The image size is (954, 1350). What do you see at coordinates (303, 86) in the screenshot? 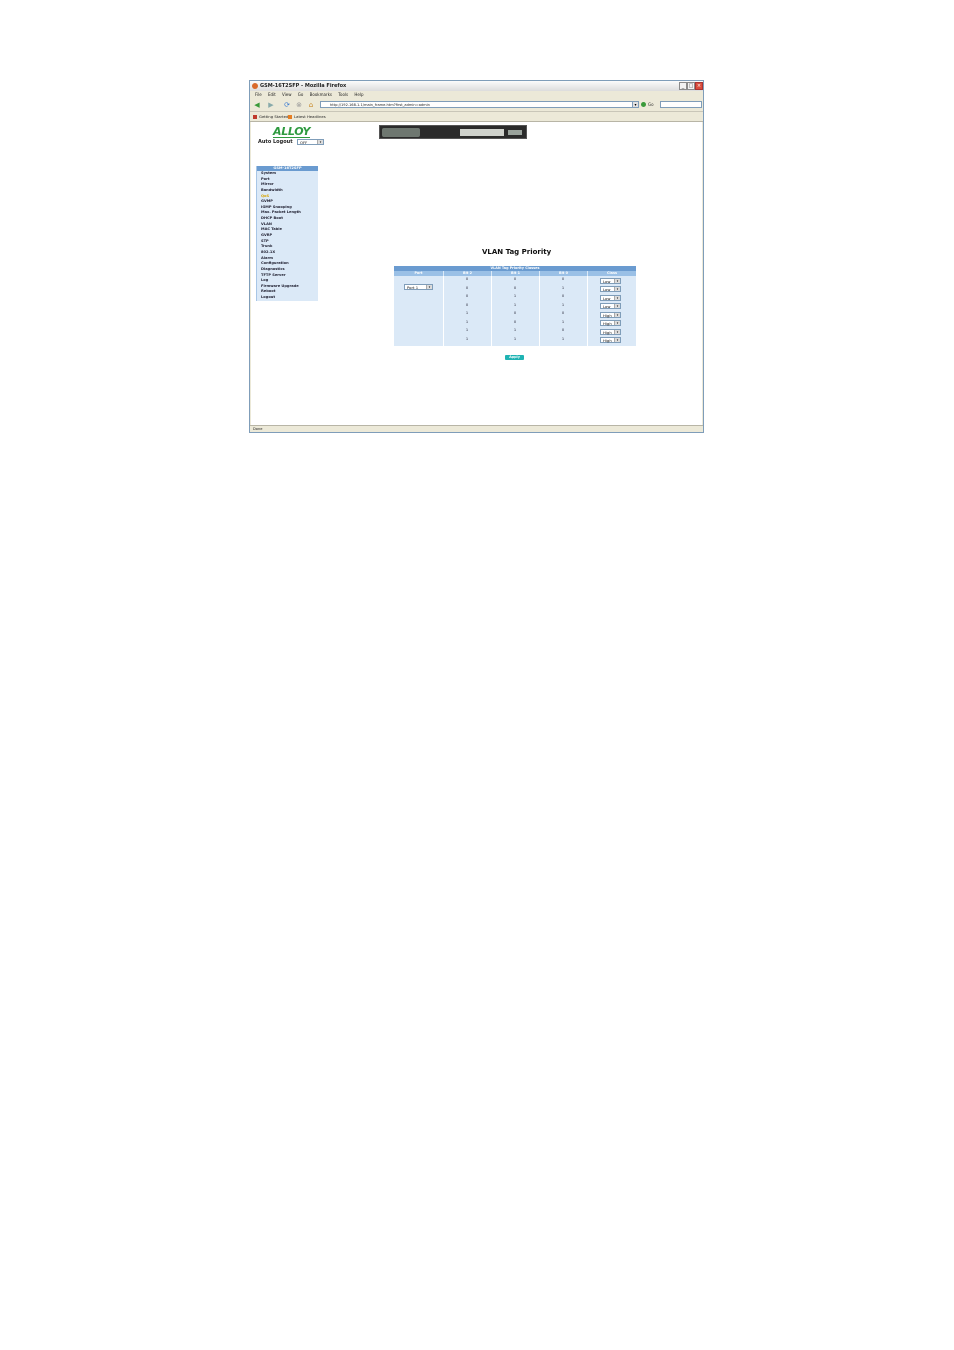
I see `window-title: GSM-16T2SFP - Mozilla Firefox` at bounding box center [303, 86].